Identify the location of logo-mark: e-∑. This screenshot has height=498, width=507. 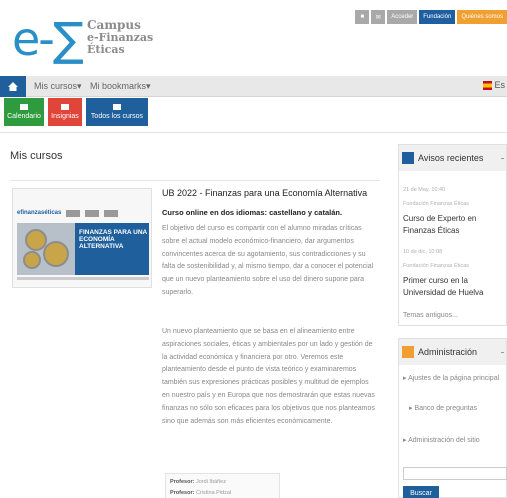
(48, 39).